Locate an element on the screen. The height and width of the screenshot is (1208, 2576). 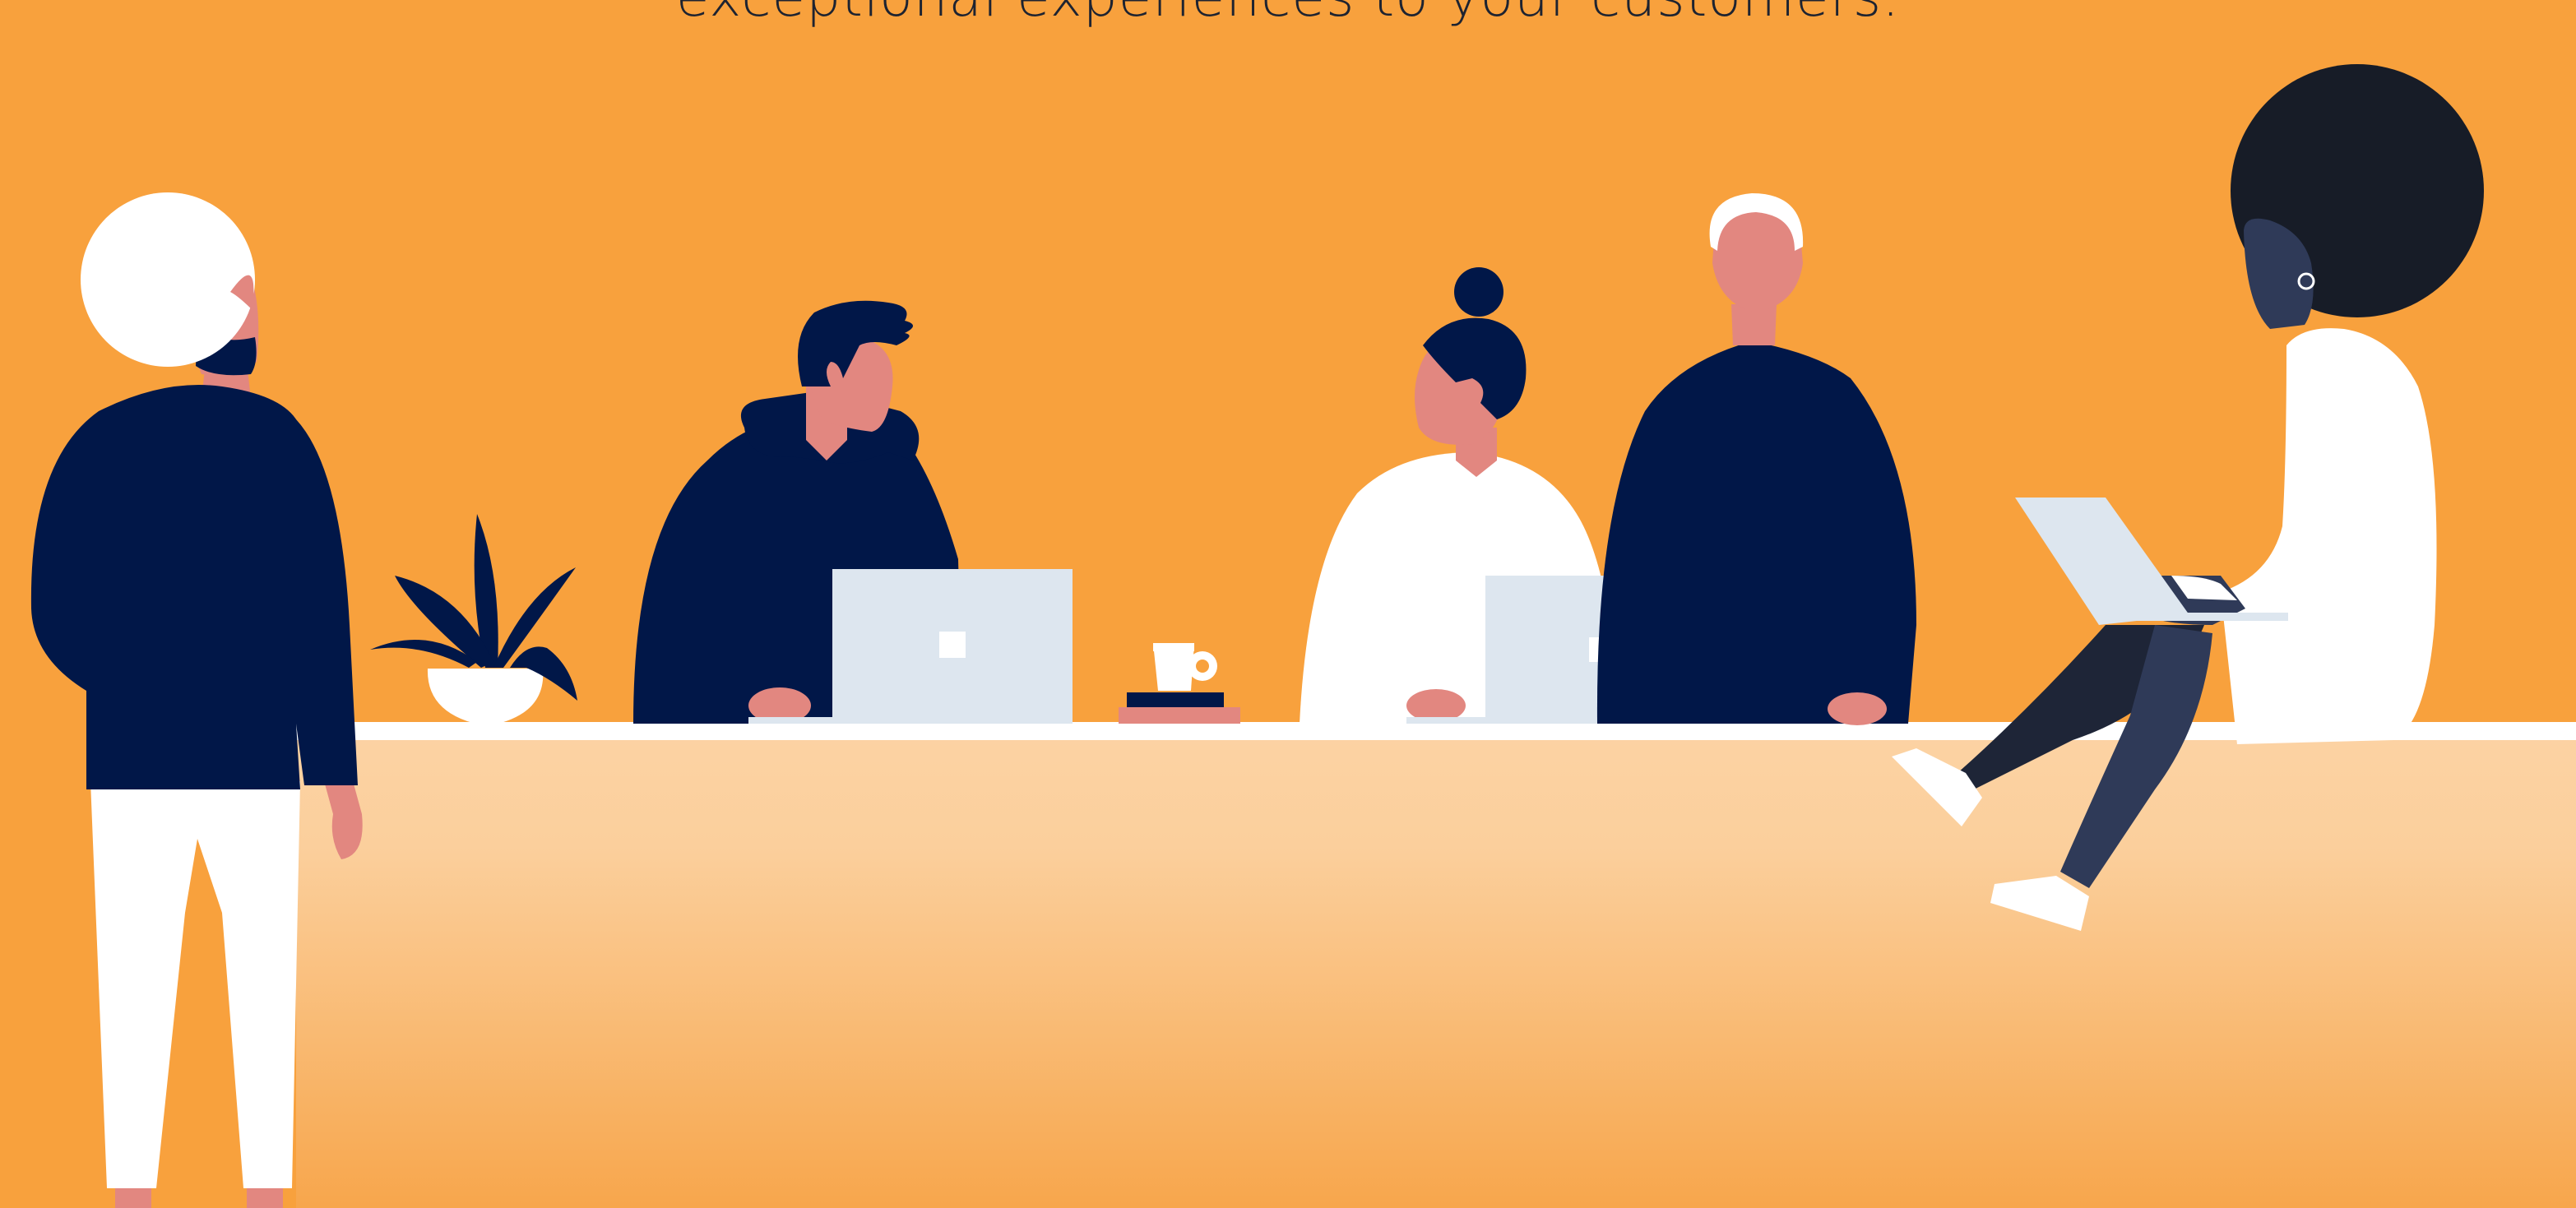
person-bald-icon is located at coordinates (1756, 459).